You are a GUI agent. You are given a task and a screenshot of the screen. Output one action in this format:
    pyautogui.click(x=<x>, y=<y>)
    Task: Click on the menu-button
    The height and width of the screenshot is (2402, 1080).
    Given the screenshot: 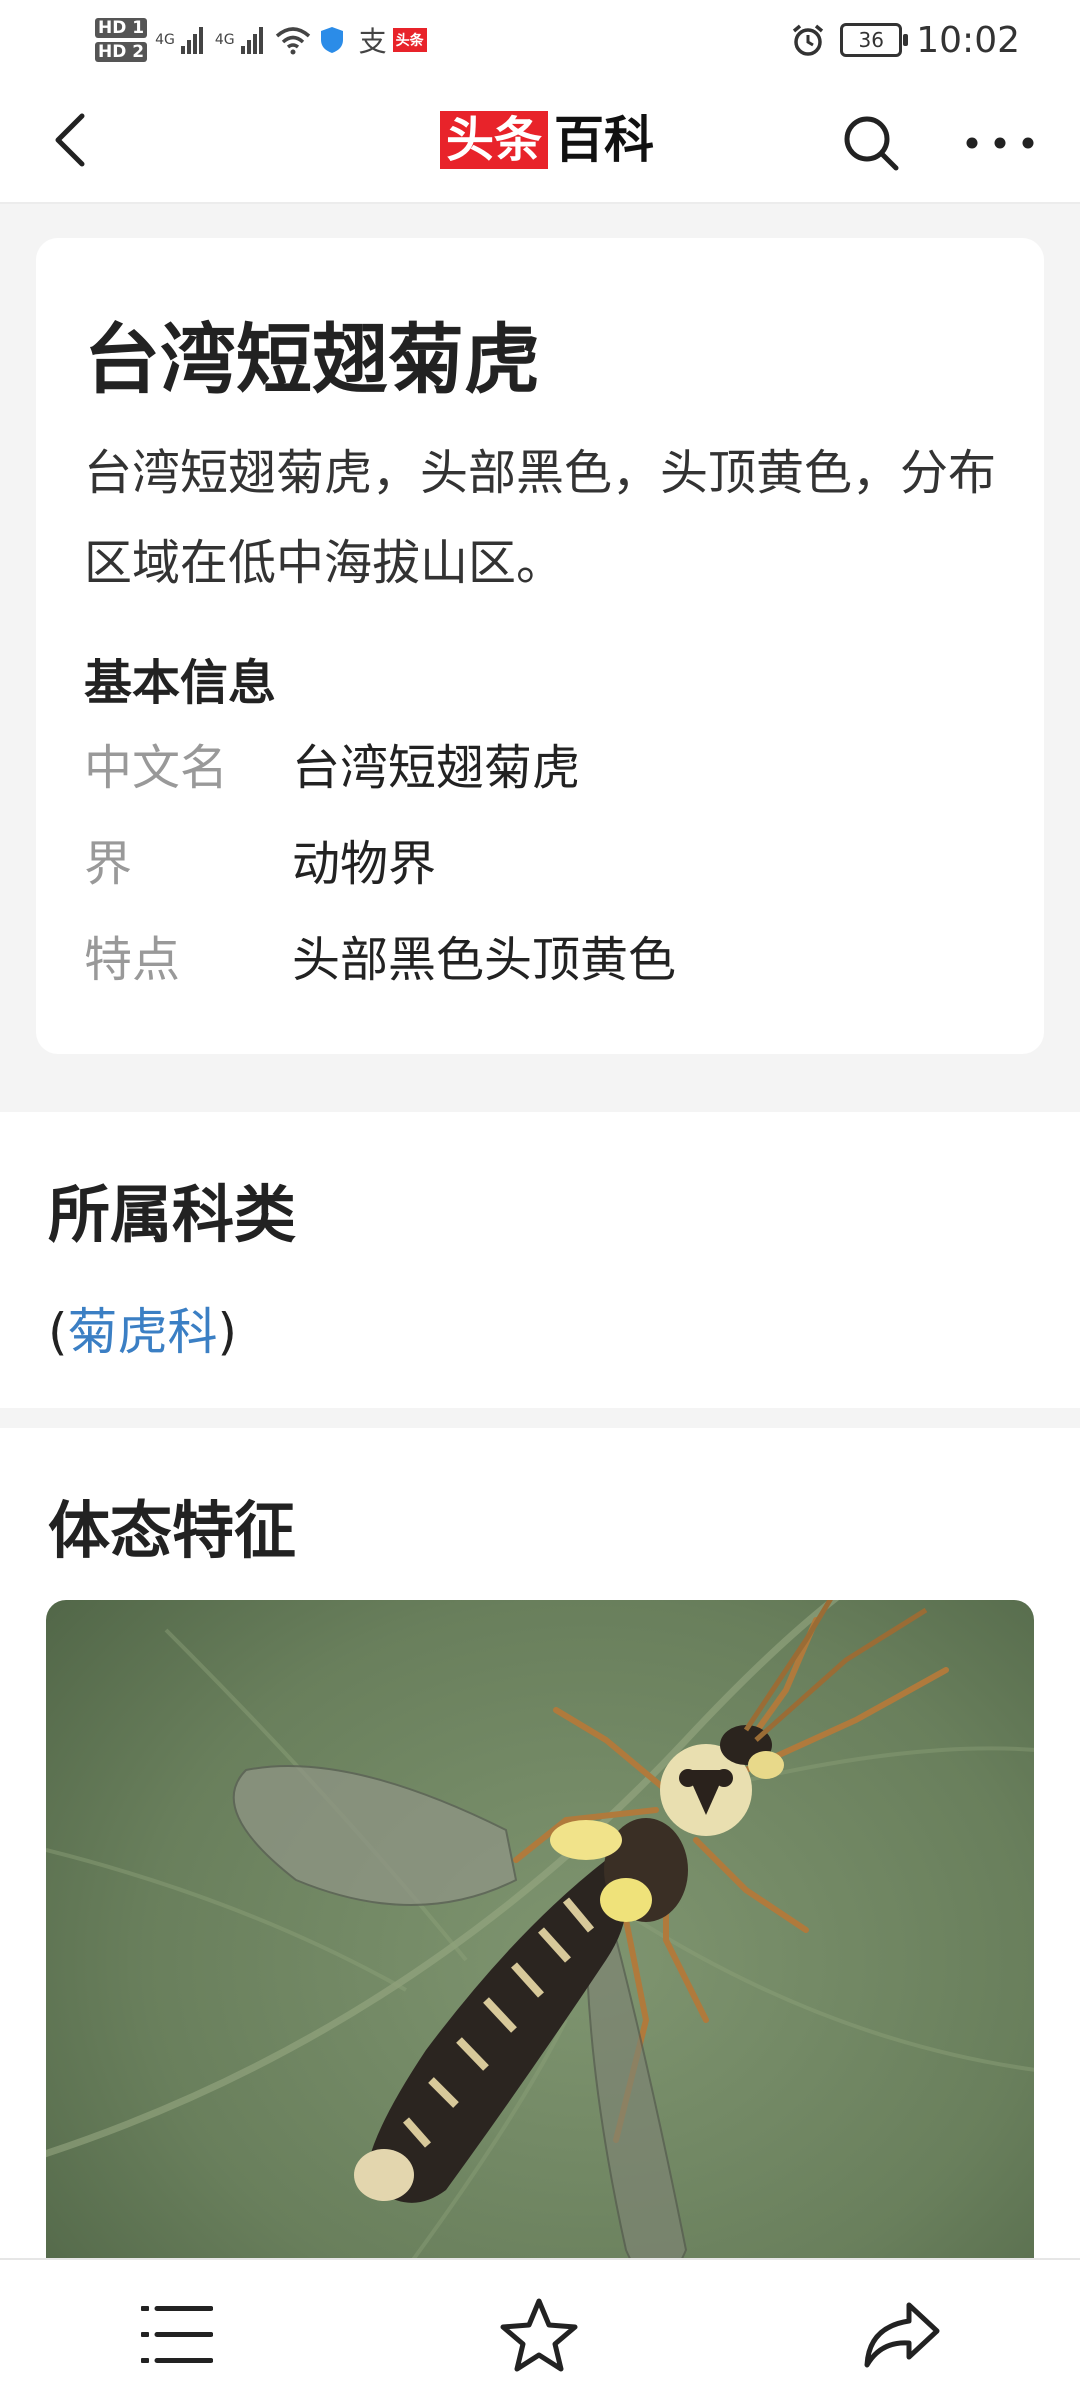 What is the action you would take?
    pyautogui.click(x=177, y=2335)
    